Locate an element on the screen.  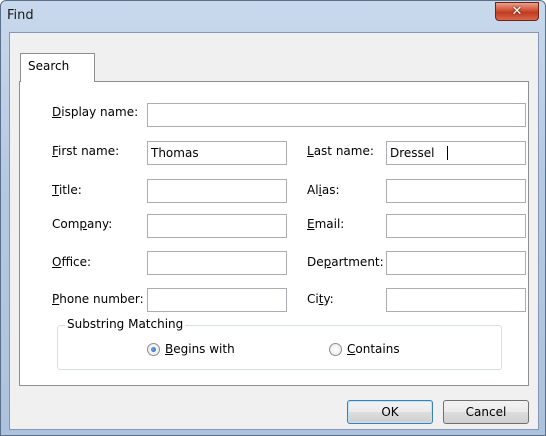
contains-label: Contains is located at coordinates (373, 349).